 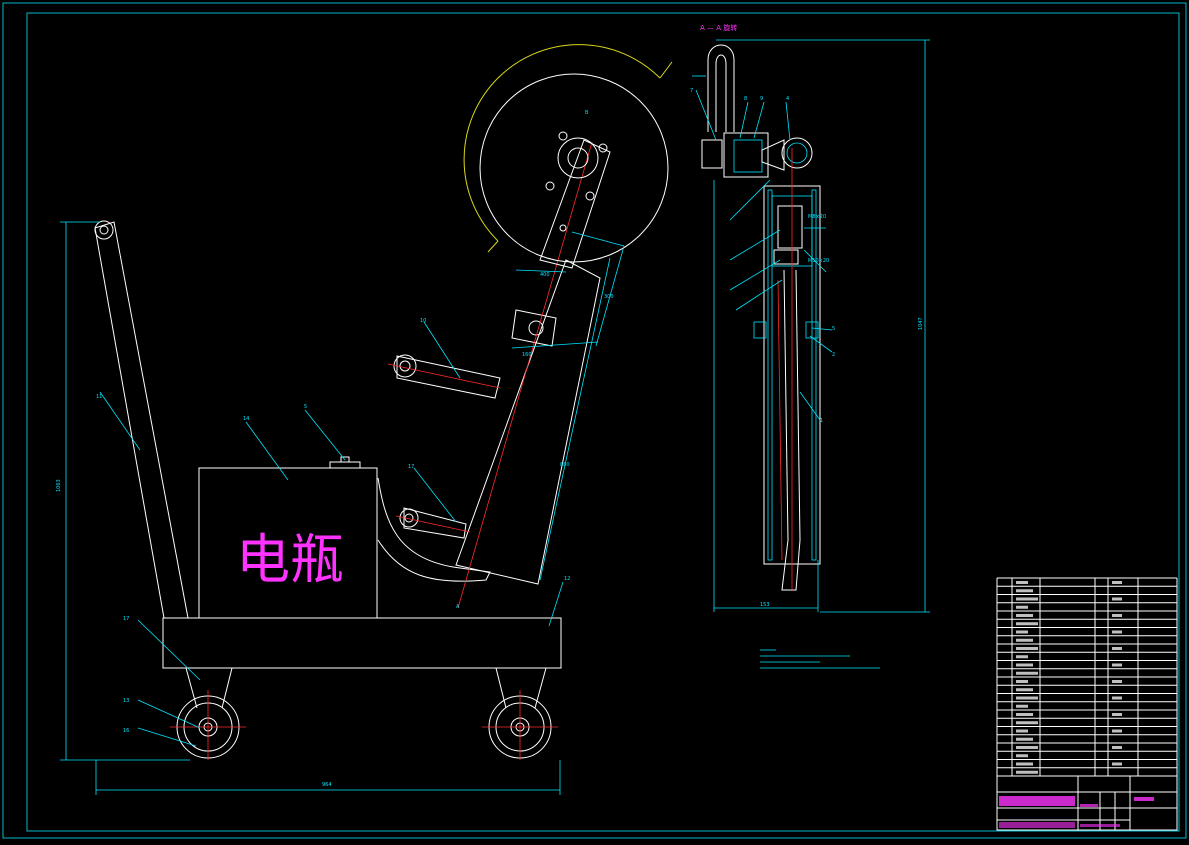 I want to click on lower-arm: 17, so click(x=433, y=501).